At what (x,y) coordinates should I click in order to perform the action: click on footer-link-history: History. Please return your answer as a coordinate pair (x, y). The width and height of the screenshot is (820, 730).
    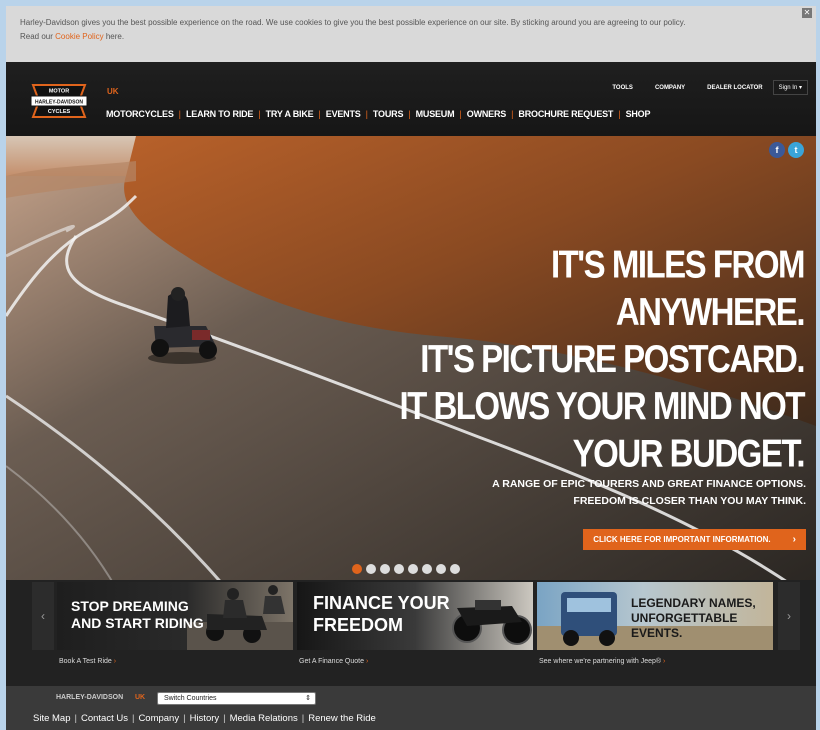
    Looking at the image, I should click on (205, 718).